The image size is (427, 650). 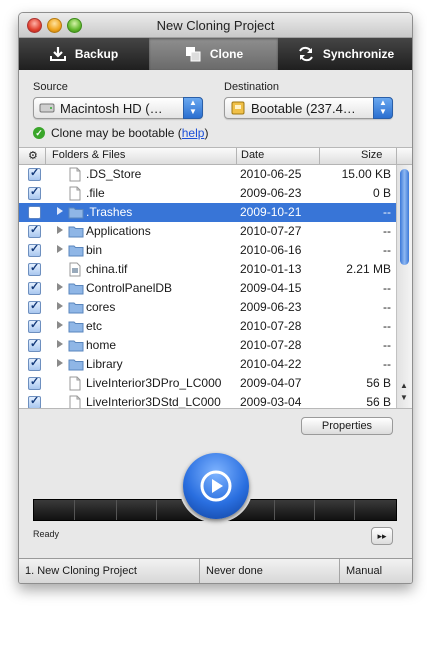 What do you see at coordinates (271, 212) in the screenshot?
I see `file-date: 2009-10-21` at bounding box center [271, 212].